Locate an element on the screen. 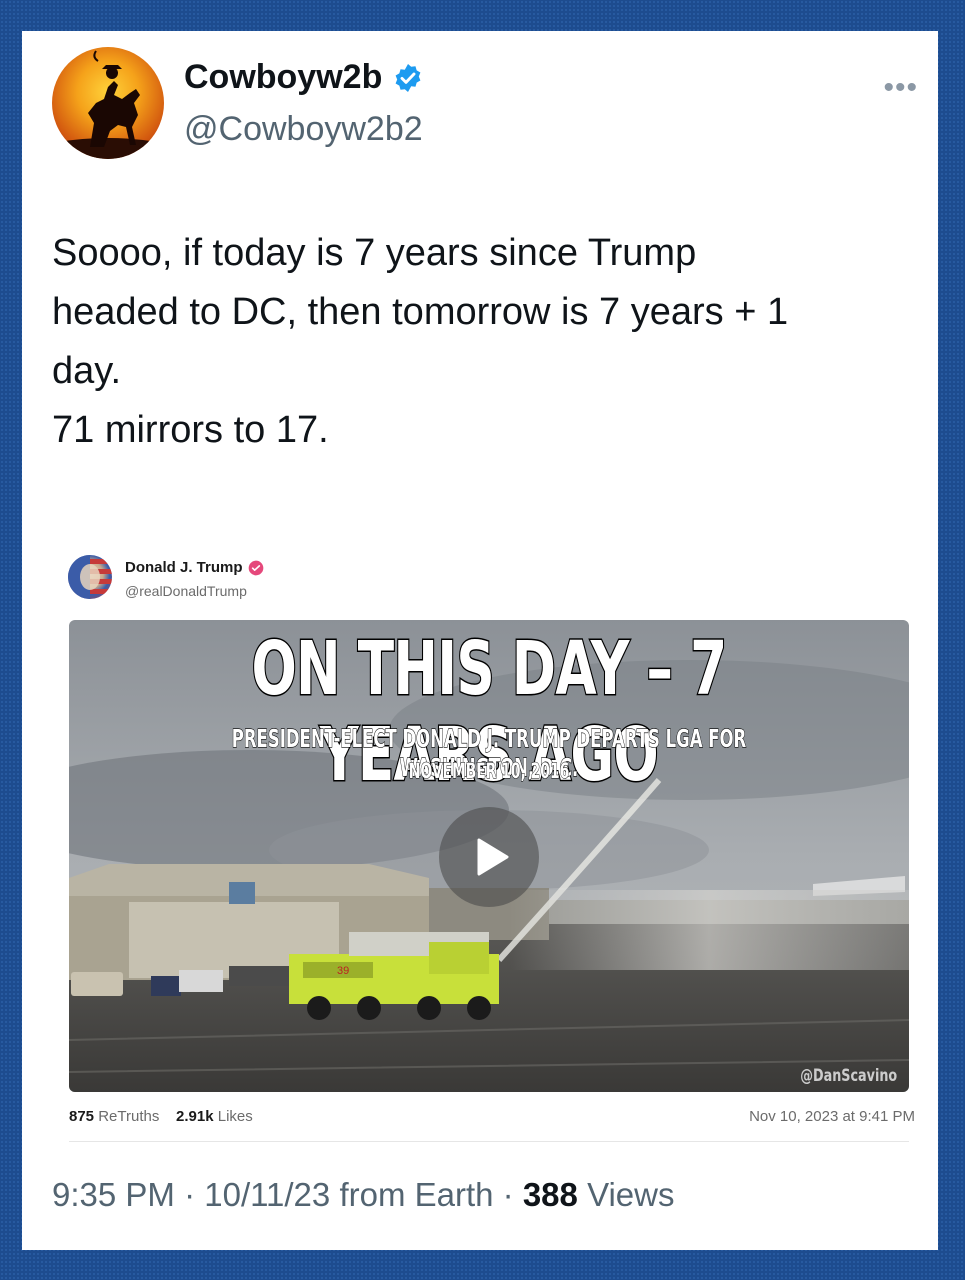 Image resolution: width=965 pixels, height=1280 pixels. tweet-text-line: Soooo, if today is 7 years since Trump is located at coordinates (374, 253).